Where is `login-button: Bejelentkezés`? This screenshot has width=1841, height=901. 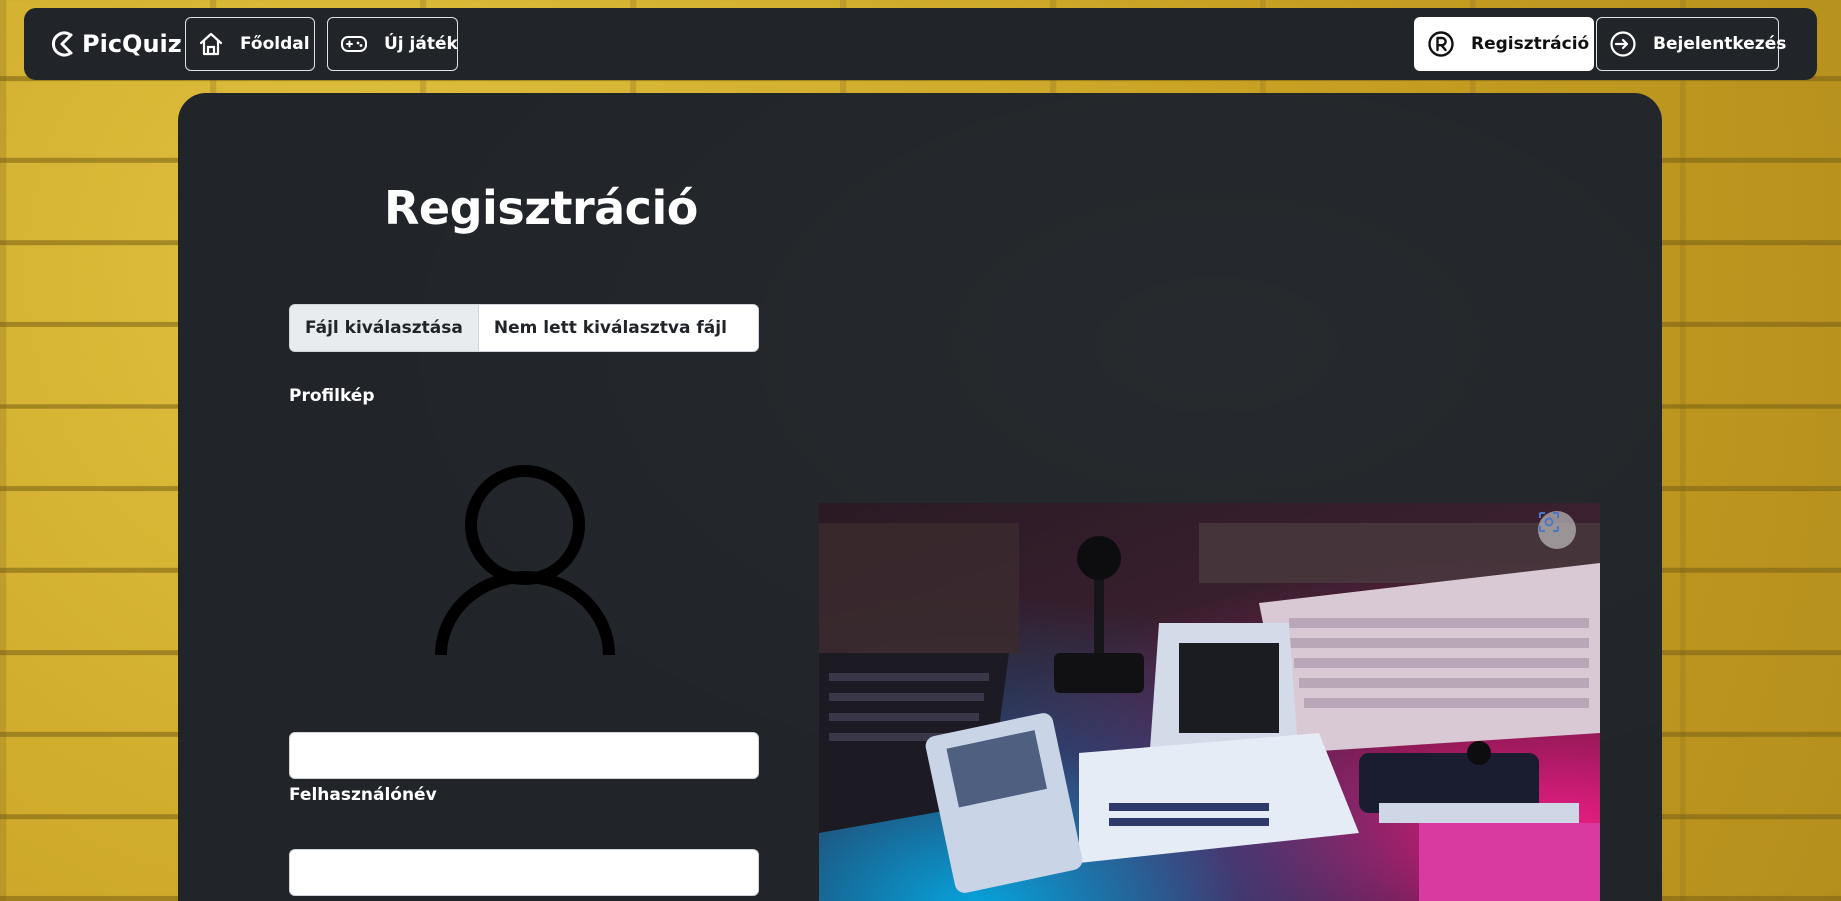
login-button: Bejelentkezés is located at coordinates (1691, 44).